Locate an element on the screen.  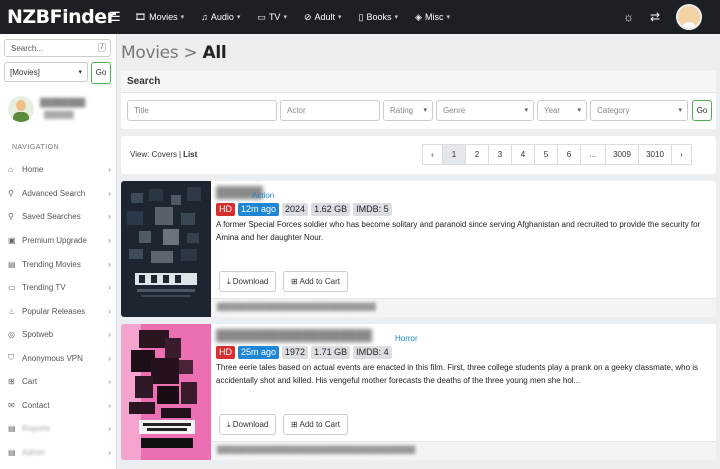
pagination-page: 3009 is located at coordinates (622, 154).